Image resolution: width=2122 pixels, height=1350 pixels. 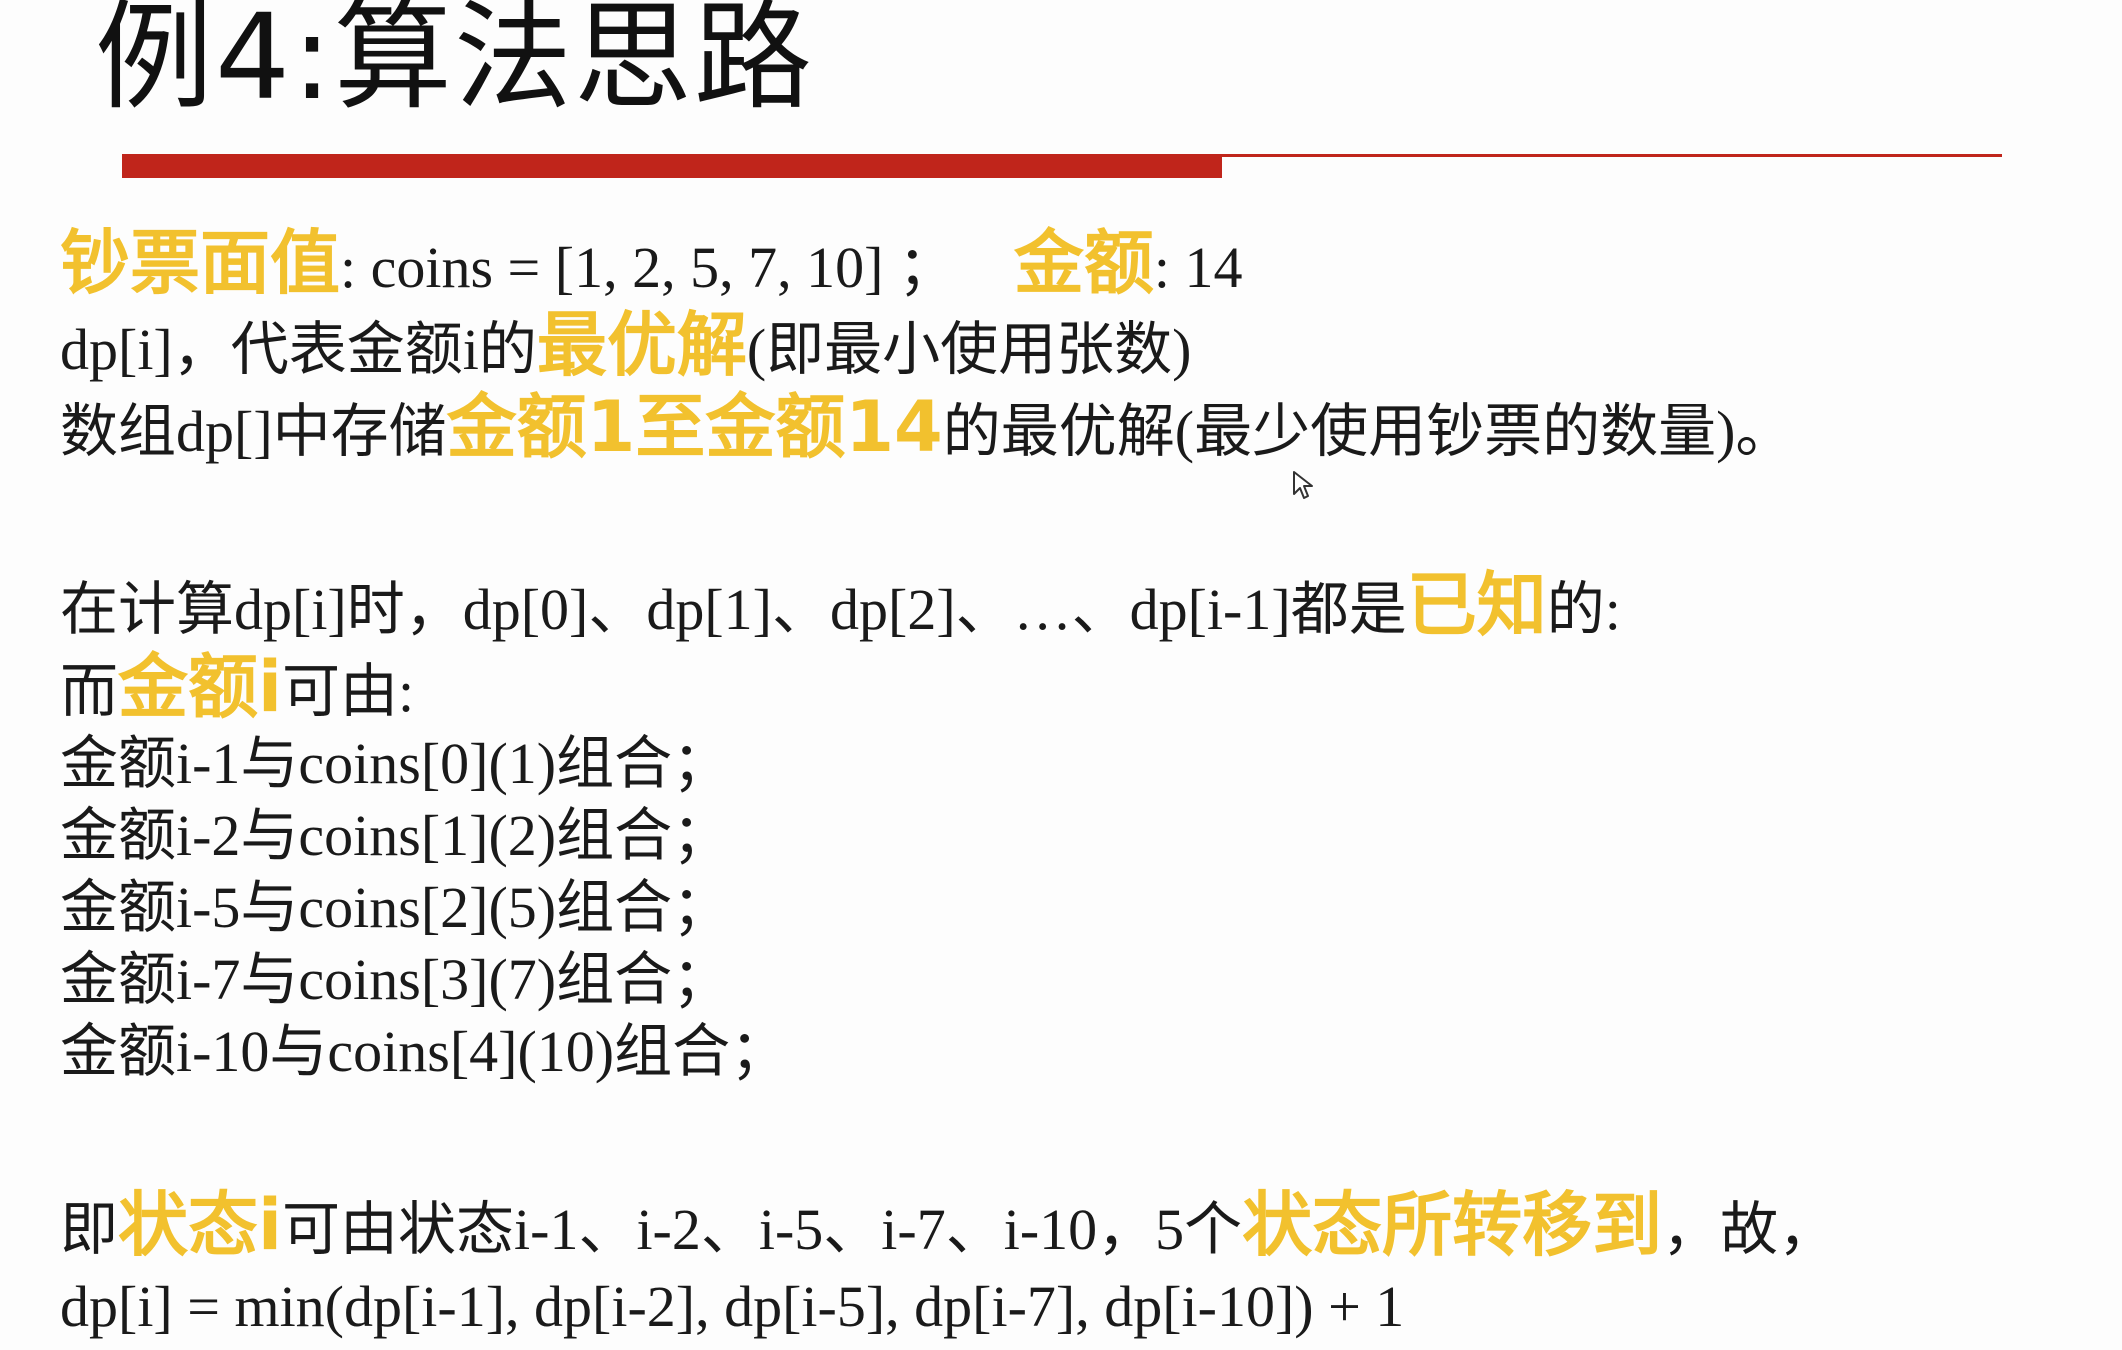 I want to click on highlight-known: 已知, so click(x=1476, y=605).